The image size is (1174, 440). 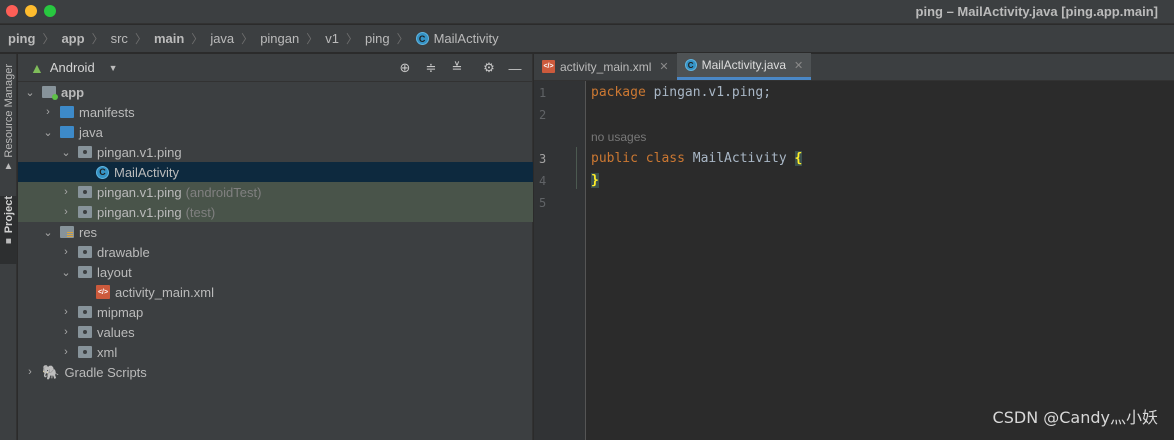 I want to click on tree-item-label: drawable, so click(x=123, y=252).